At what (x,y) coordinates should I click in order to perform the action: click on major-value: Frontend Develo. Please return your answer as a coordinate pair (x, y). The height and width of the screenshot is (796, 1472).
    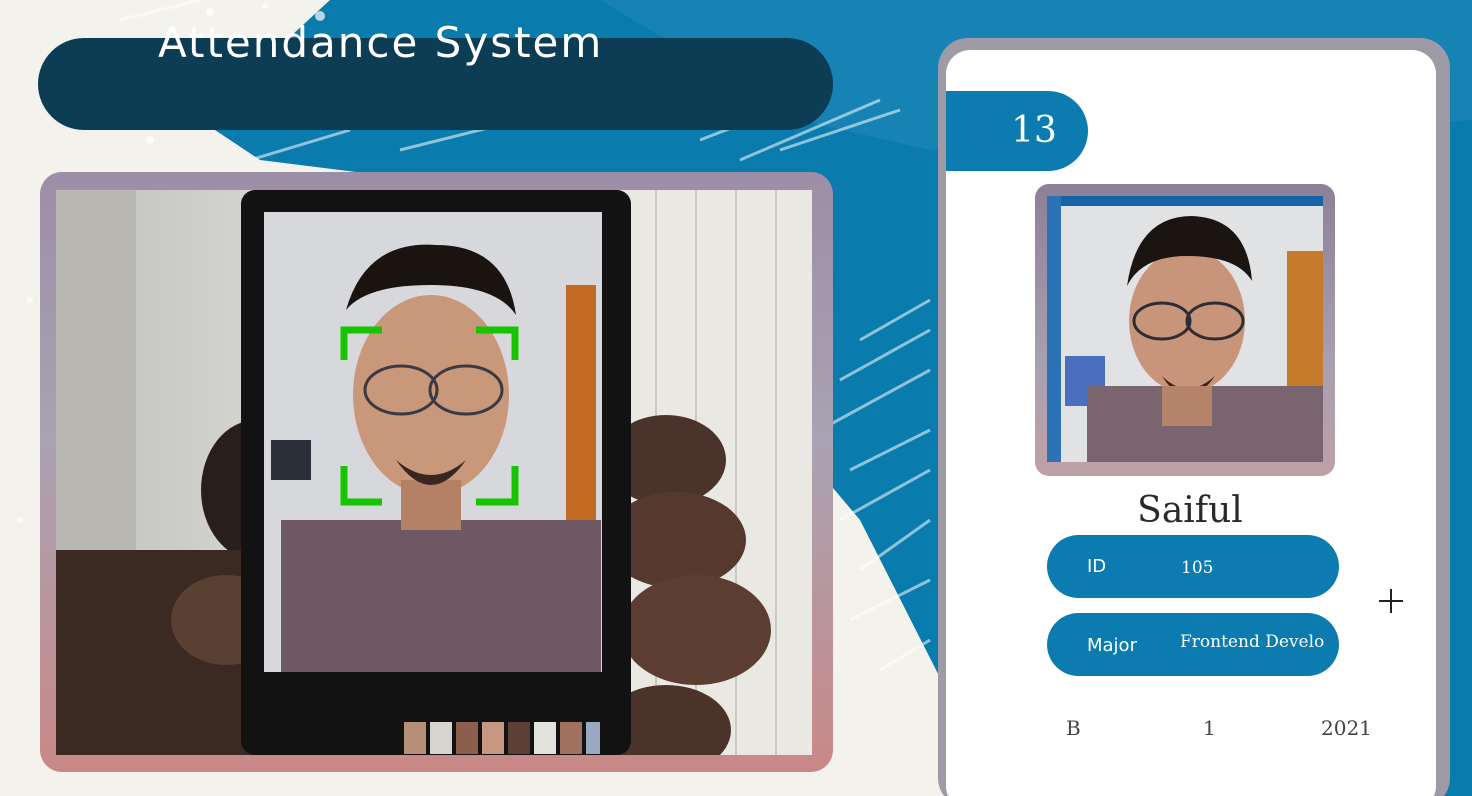
    Looking at the image, I should click on (1252, 642).